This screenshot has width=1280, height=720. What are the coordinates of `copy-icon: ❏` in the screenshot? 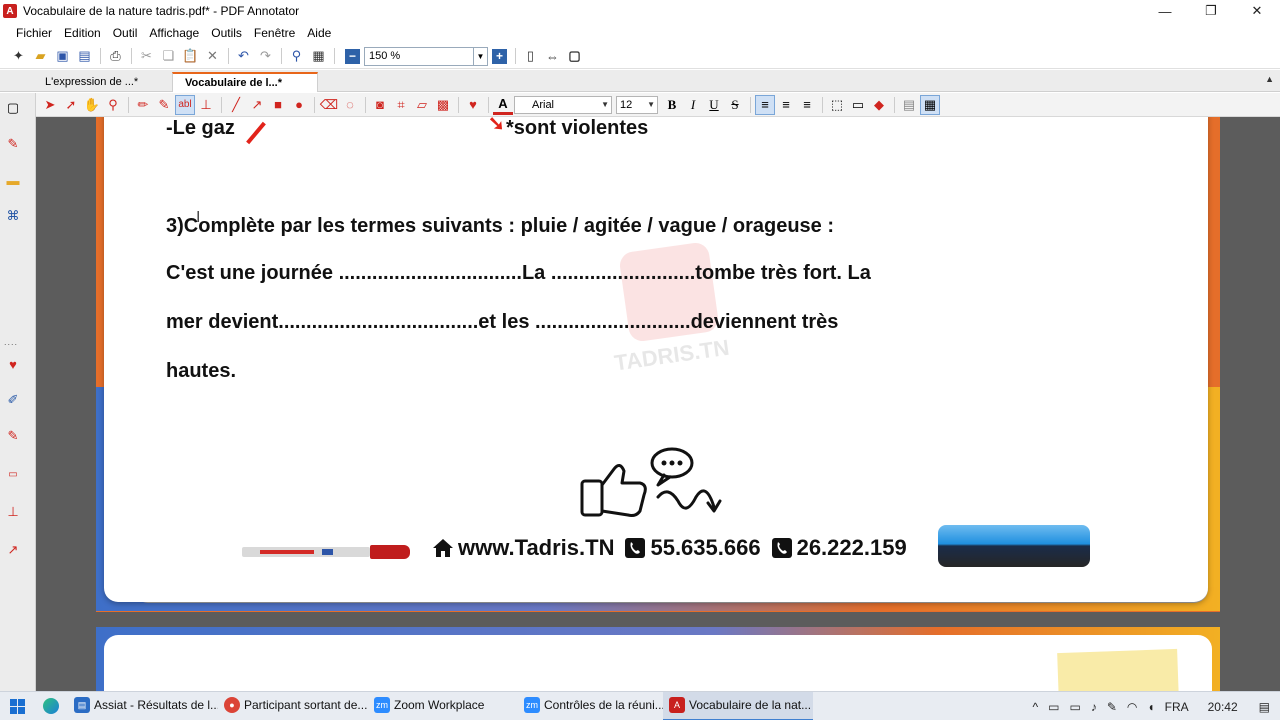 It's located at (168, 56).